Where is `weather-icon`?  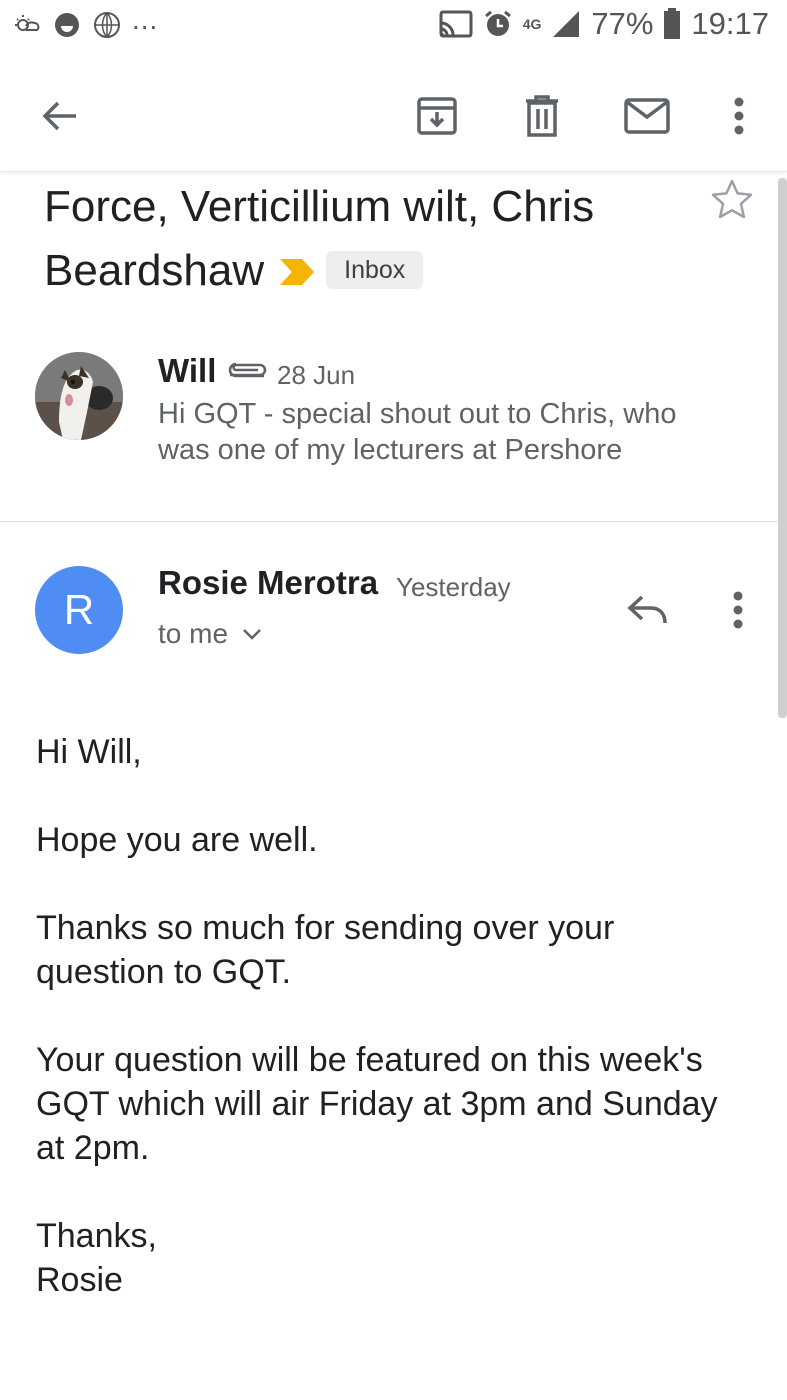 weather-icon is located at coordinates (27, 23).